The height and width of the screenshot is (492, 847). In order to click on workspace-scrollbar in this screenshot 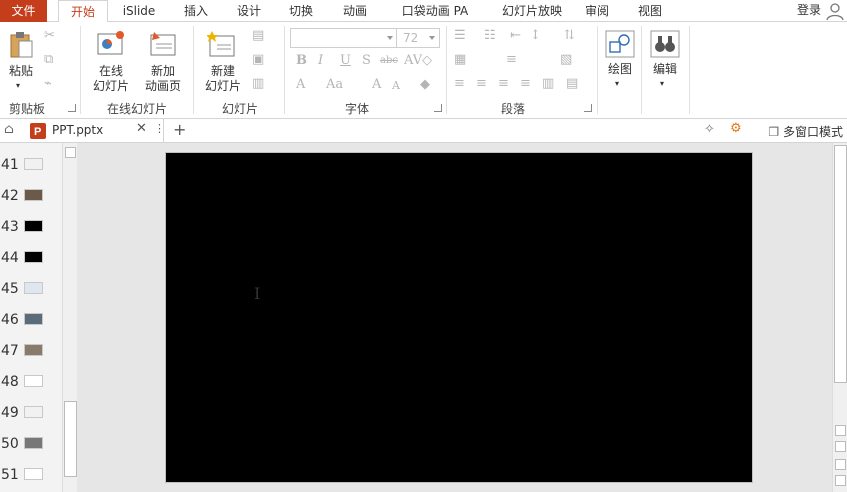, I will do `click(839, 317)`.